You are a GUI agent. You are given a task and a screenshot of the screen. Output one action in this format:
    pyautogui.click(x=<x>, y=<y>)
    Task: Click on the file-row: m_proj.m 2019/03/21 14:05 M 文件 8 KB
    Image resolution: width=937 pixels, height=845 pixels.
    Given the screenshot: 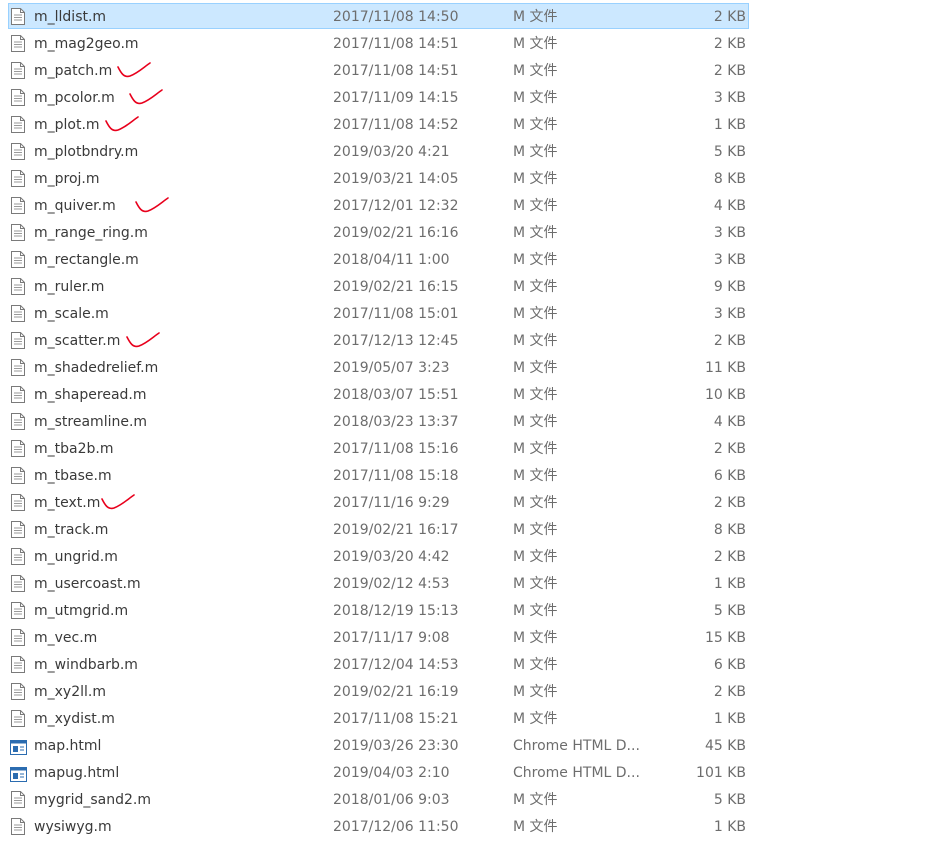 What is the action you would take?
    pyautogui.click(x=468, y=178)
    